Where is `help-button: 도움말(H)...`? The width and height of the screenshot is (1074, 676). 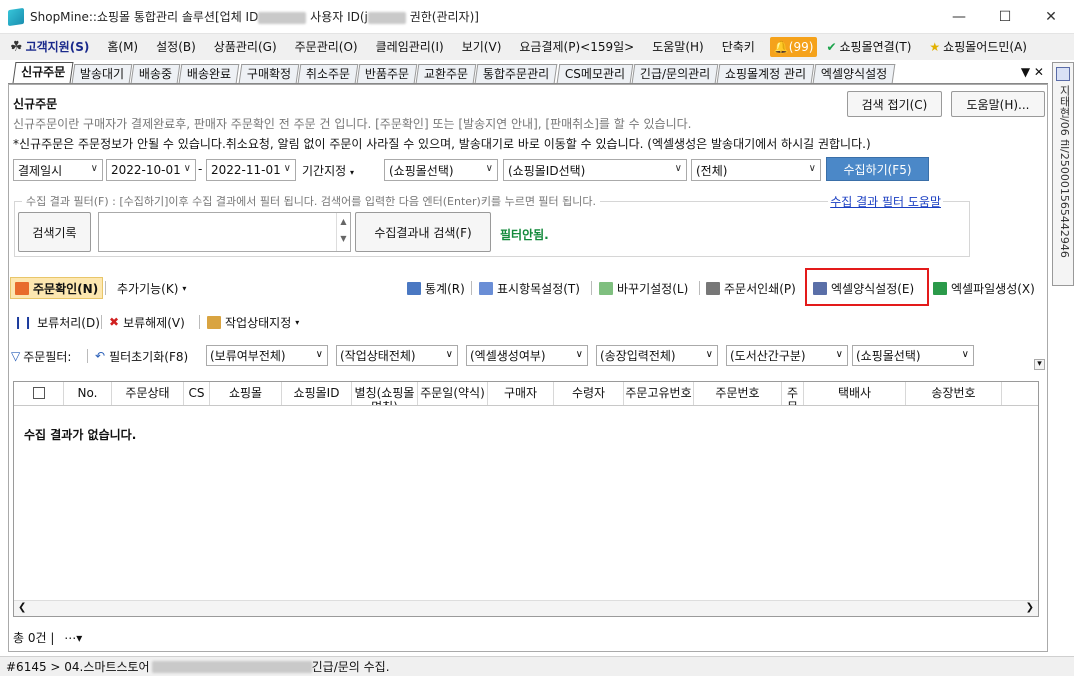 help-button: 도움말(H)... is located at coordinates (998, 104).